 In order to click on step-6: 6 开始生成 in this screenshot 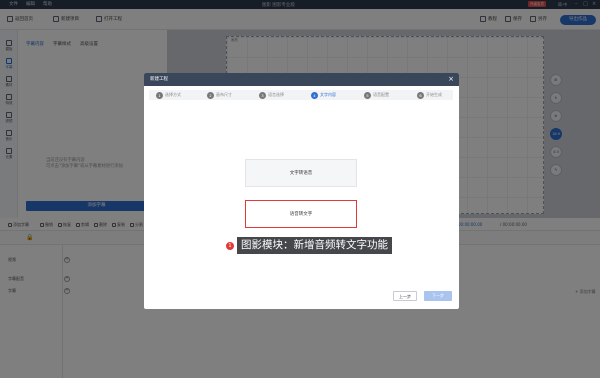, I will do `click(429, 95)`.